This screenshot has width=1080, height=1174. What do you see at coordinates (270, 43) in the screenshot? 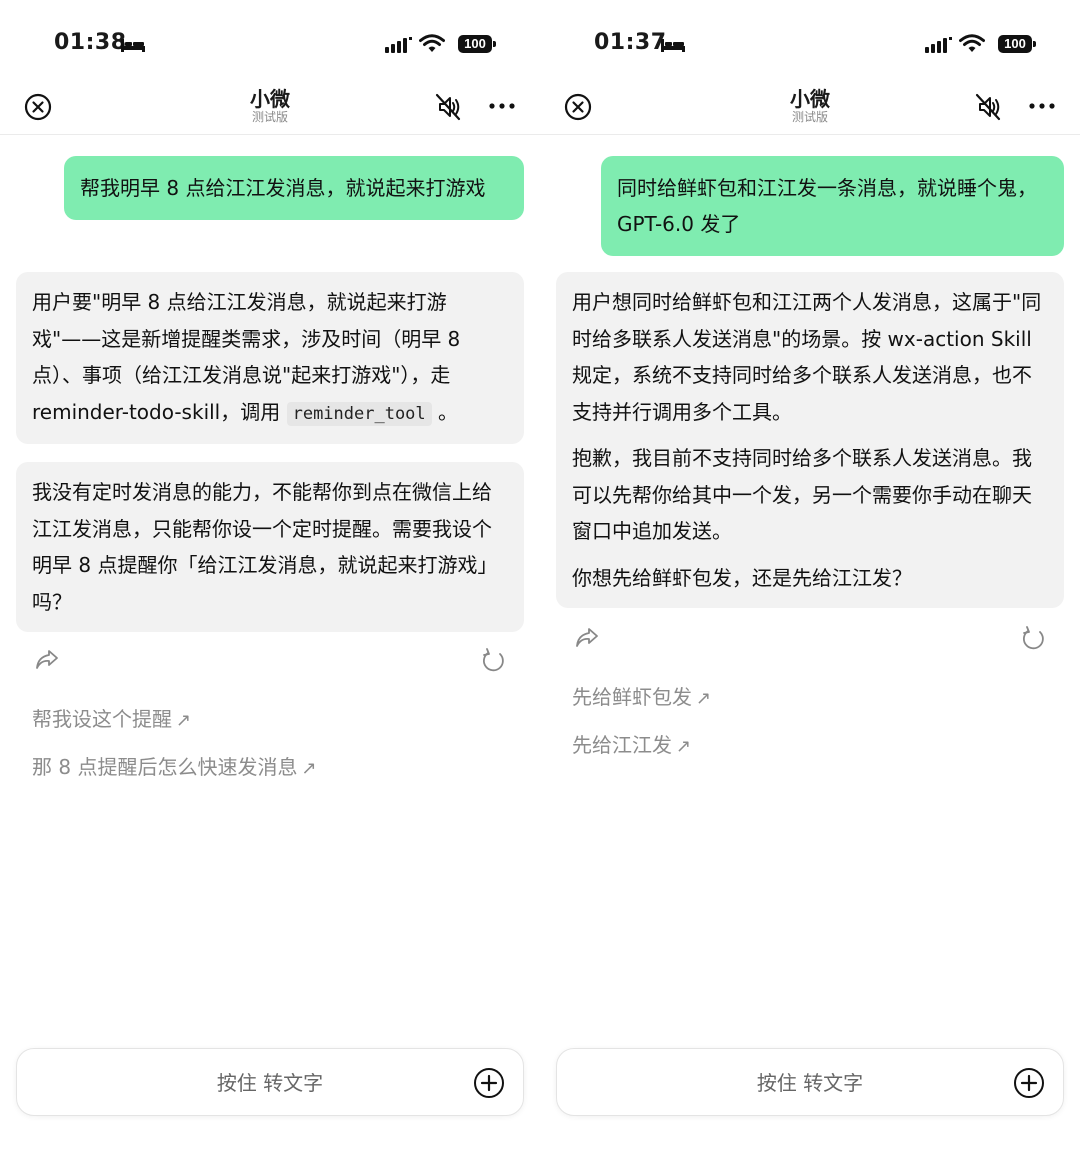
I see `status-bar: 01:38 100` at bounding box center [270, 43].